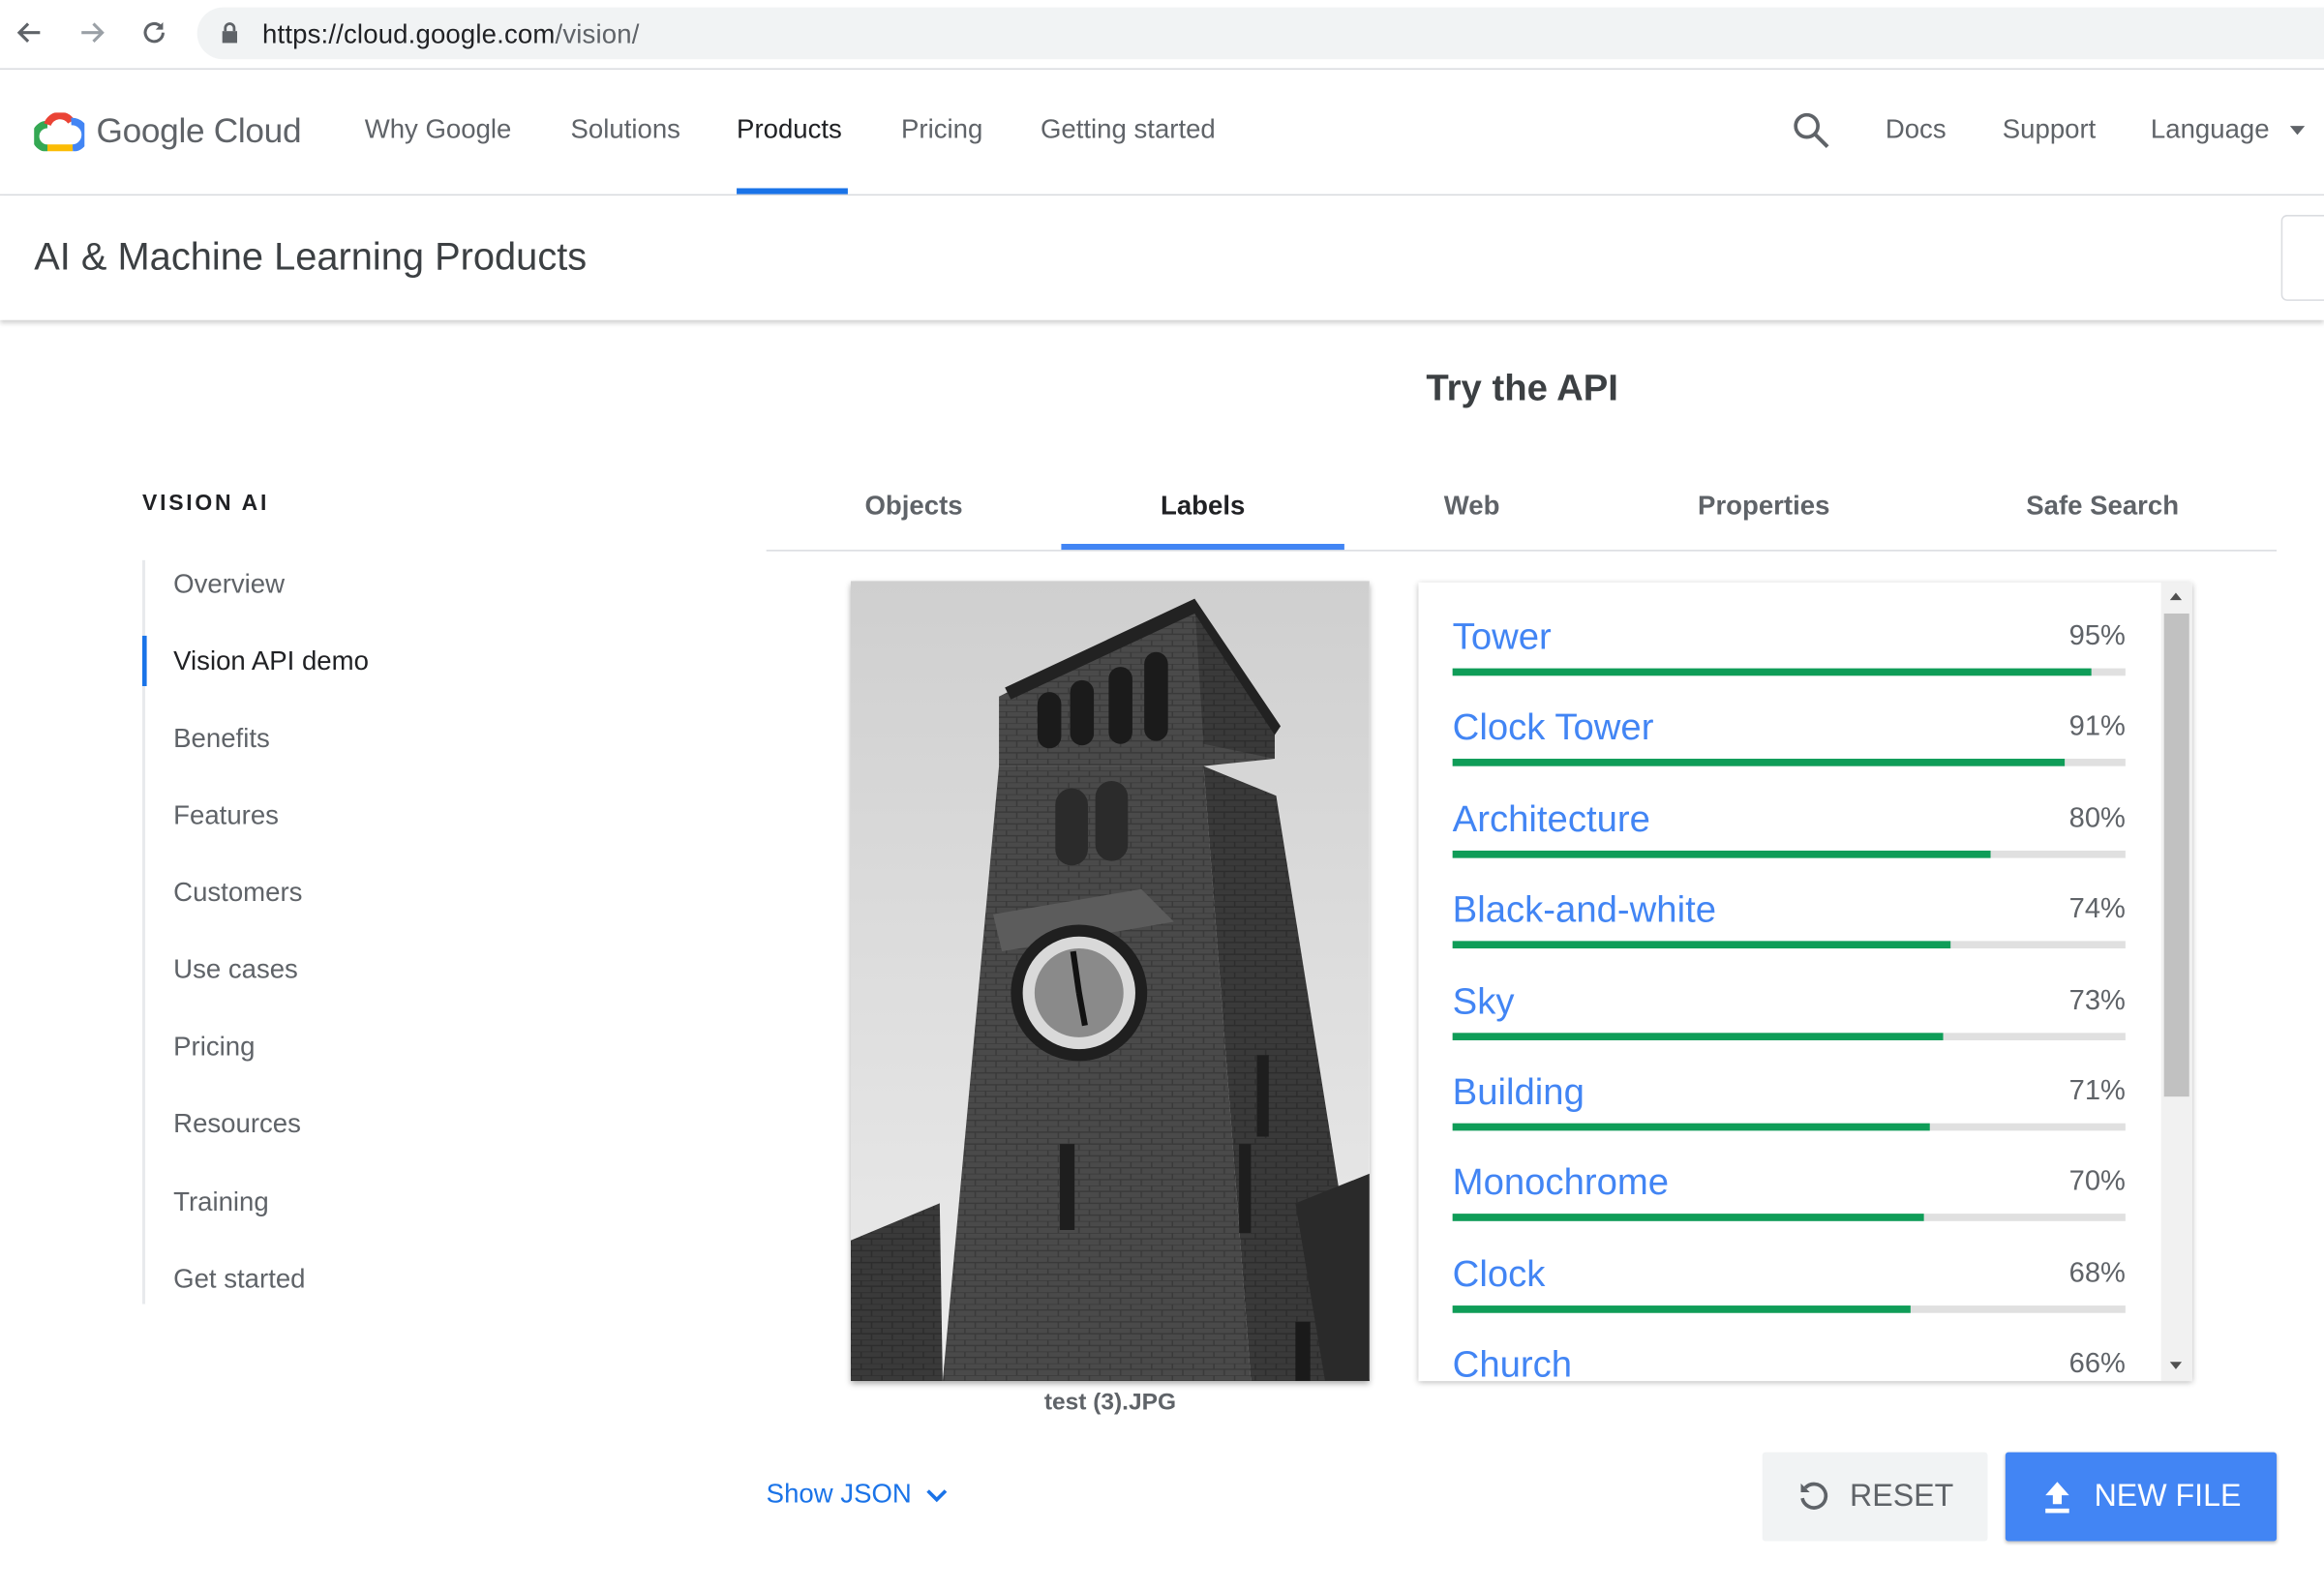  Describe the element at coordinates (409, 33) in the screenshot. I see `url-host: https://cloud.google.com` at that location.